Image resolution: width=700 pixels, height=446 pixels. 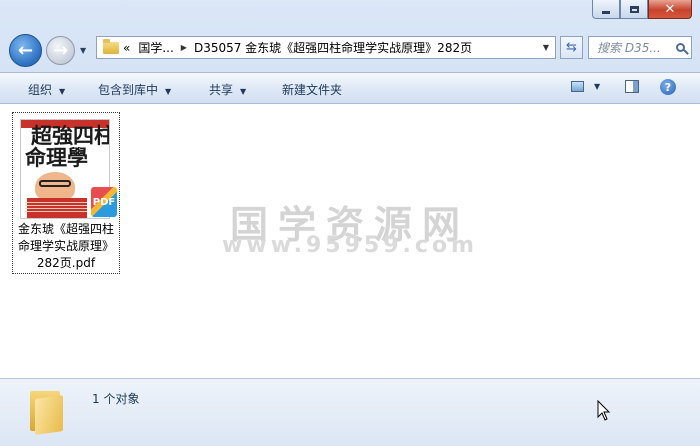 I want to click on search-icon, so click(x=680, y=47).